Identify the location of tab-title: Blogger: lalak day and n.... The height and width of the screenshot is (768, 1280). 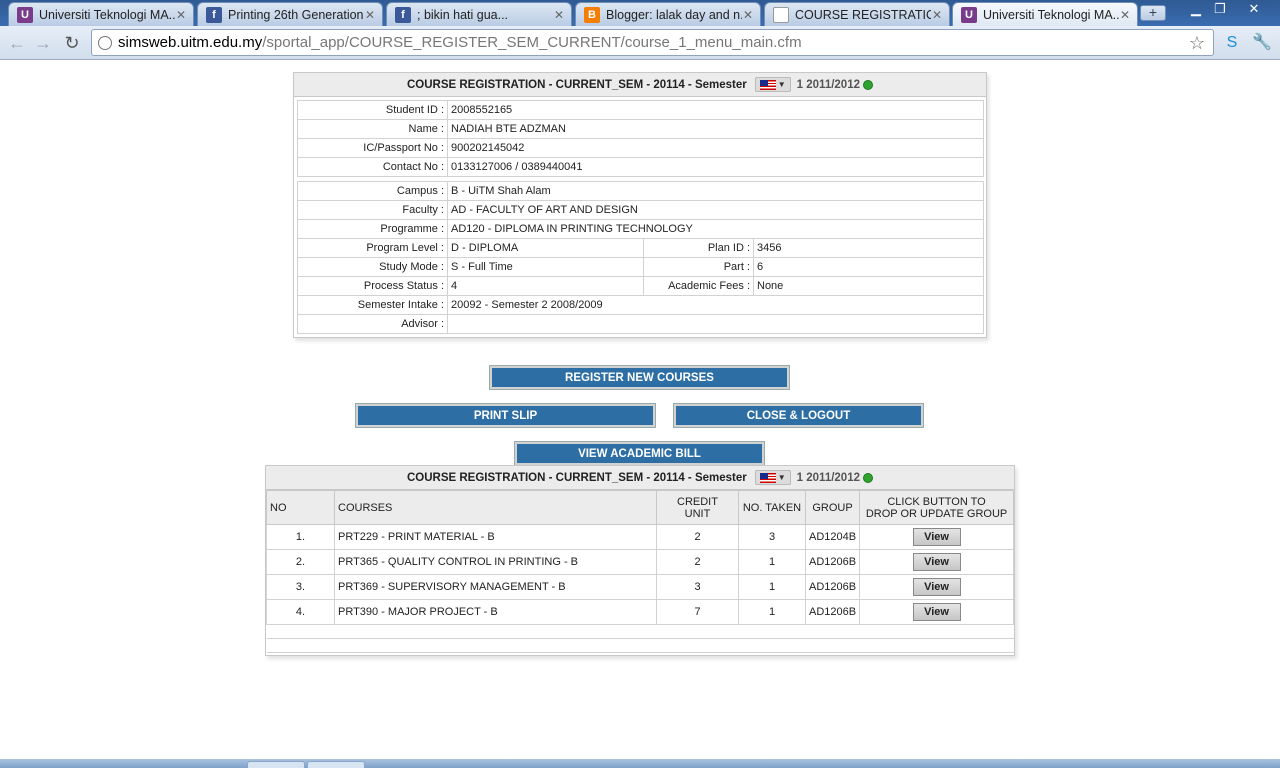
(674, 14).